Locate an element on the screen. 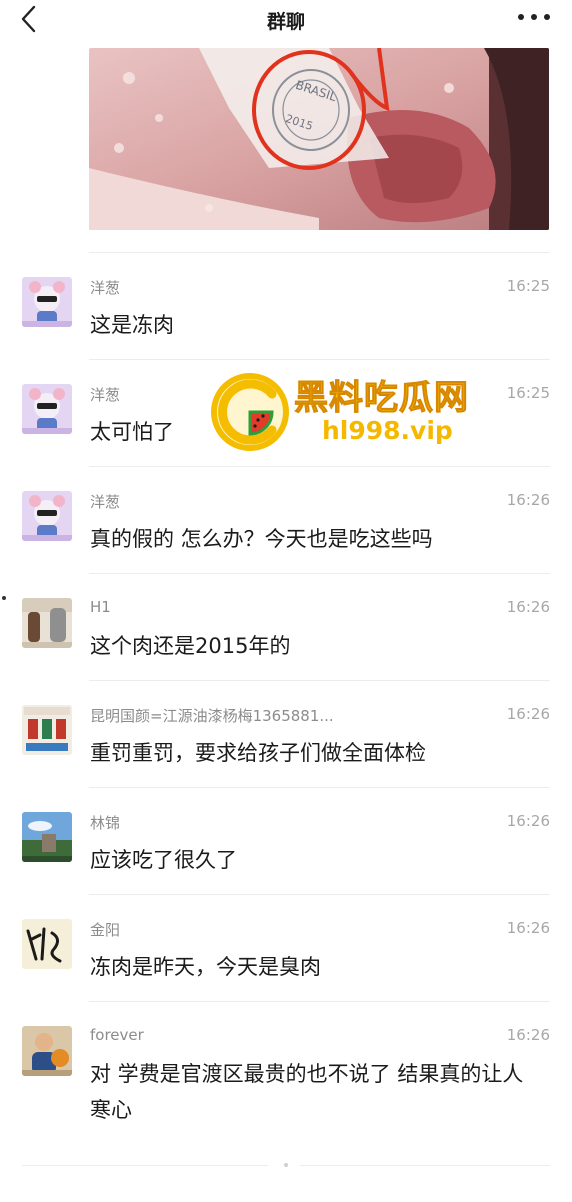 Image resolution: width=572 pixels, height=1202 pixels. message-text: 真的假的 怎么办？今天也是吃这些吗 is located at coordinates (261, 539).